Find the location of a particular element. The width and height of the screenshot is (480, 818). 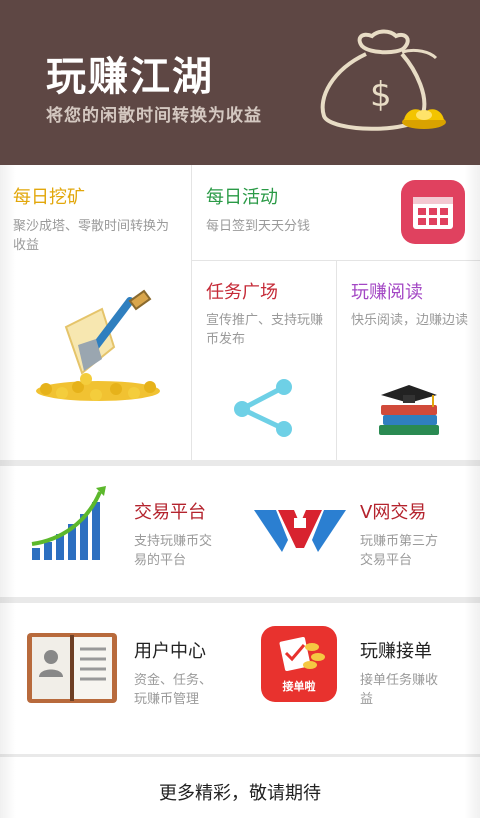

vnet-logo-icon is located at coordinates (300, 531).